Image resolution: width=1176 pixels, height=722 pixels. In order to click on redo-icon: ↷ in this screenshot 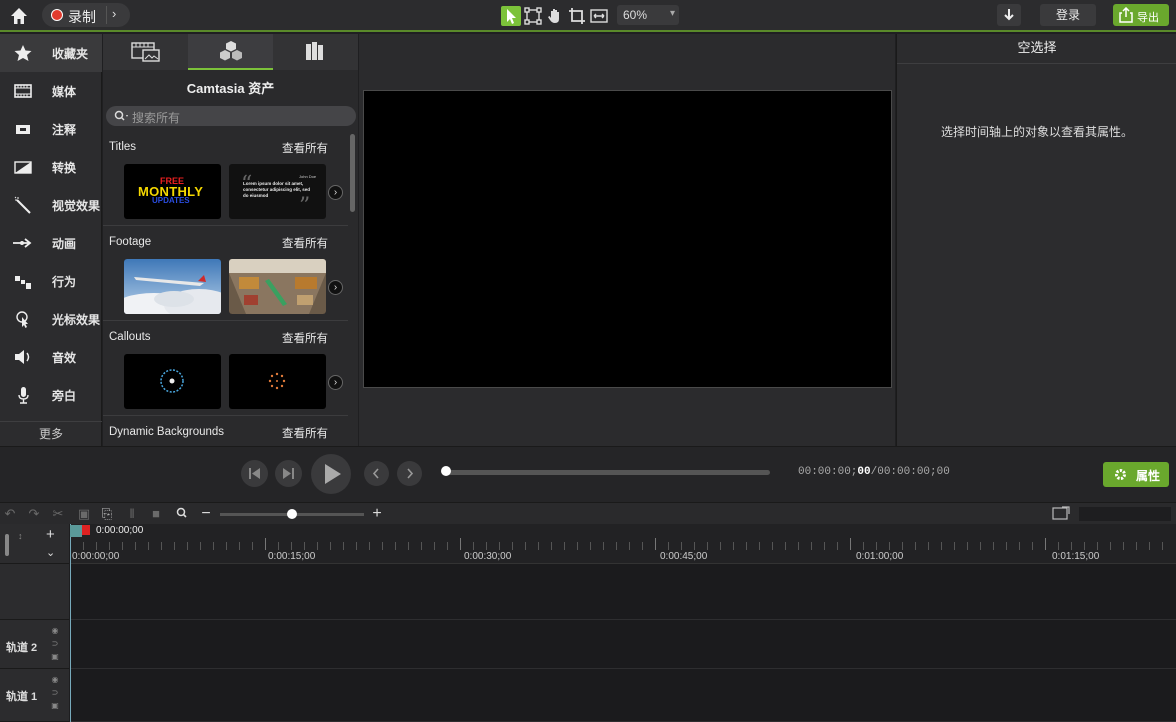, I will do `click(34, 514)`.